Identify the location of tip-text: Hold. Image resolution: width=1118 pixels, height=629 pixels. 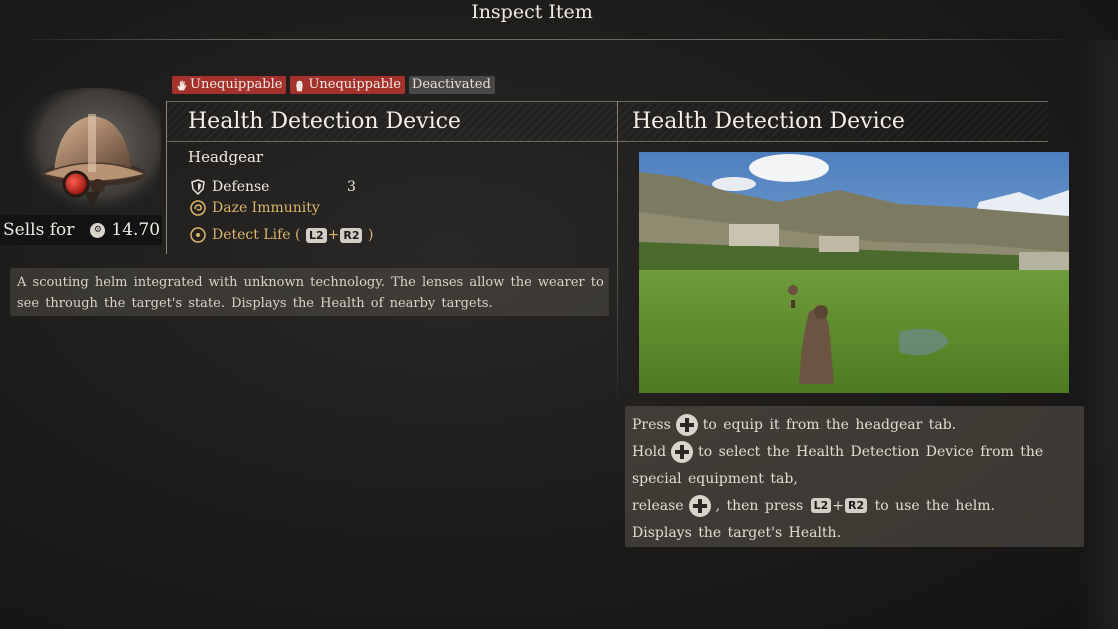
(649, 451).